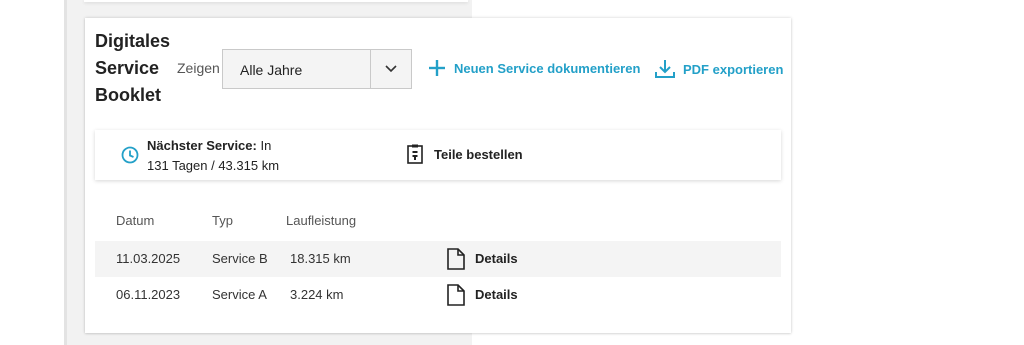 Image resolution: width=1024 pixels, height=345 pixels. I want to click on add-service-label: Neuen Service dokumentieren, so click(547, 68).